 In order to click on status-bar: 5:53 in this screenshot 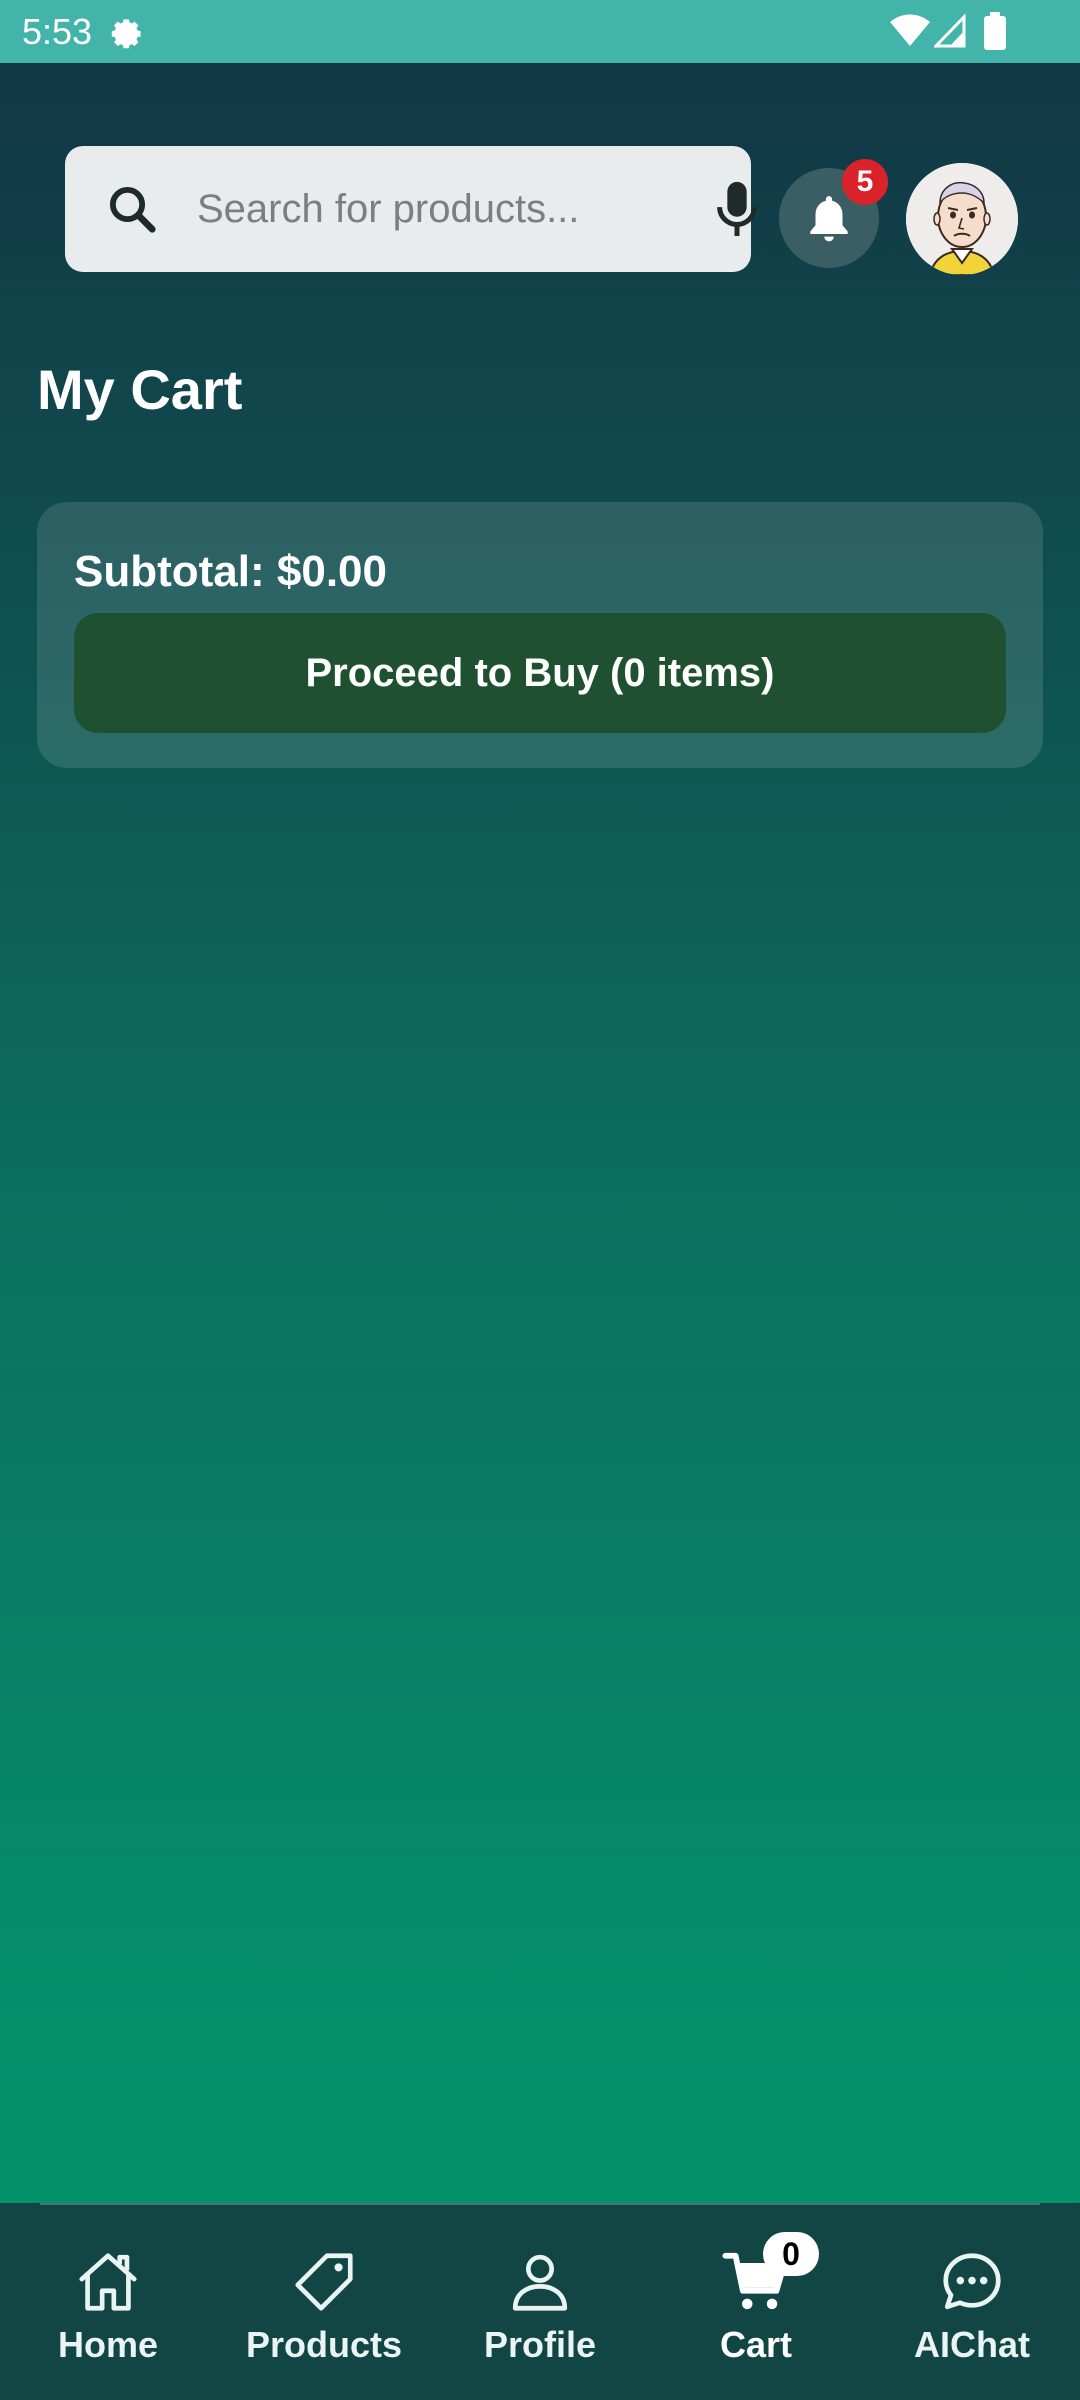, I will do `click(540, 31)`.